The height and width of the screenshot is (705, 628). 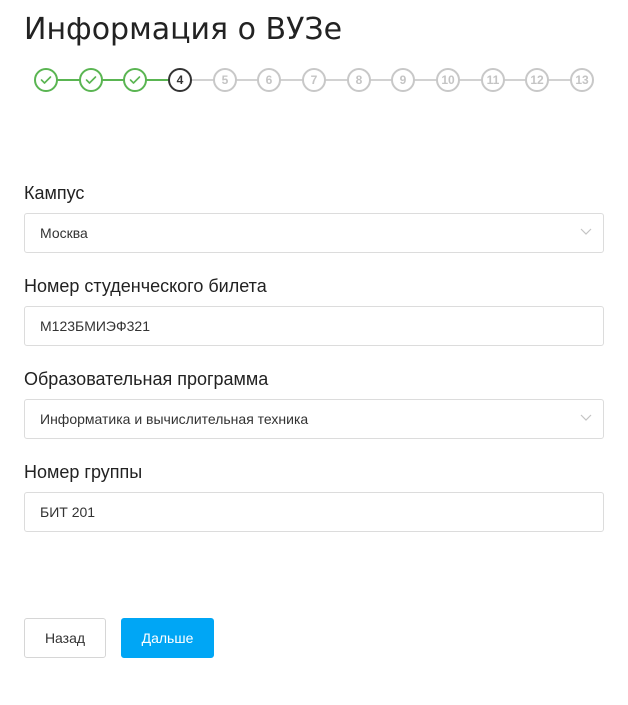 What do you see at coordinates (314, 419) in the screenshot?
I see `program-select: Информатика и вычислительная техника` at bounding box center [314, 419].